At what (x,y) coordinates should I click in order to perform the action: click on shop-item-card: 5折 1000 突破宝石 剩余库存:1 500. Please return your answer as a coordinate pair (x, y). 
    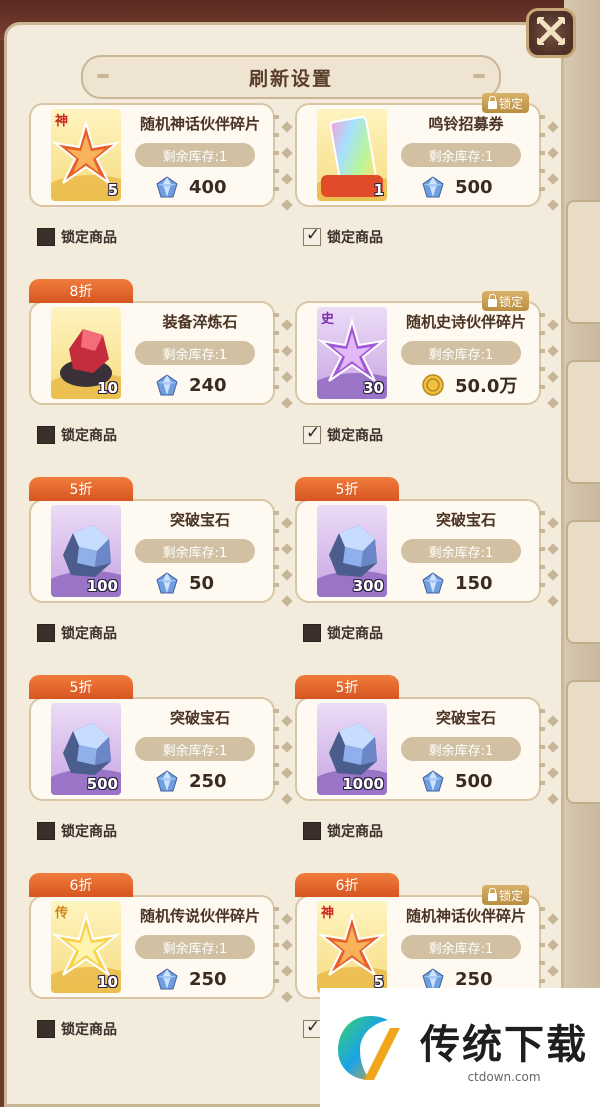
    Looking at the image, I should click on (427, 740).